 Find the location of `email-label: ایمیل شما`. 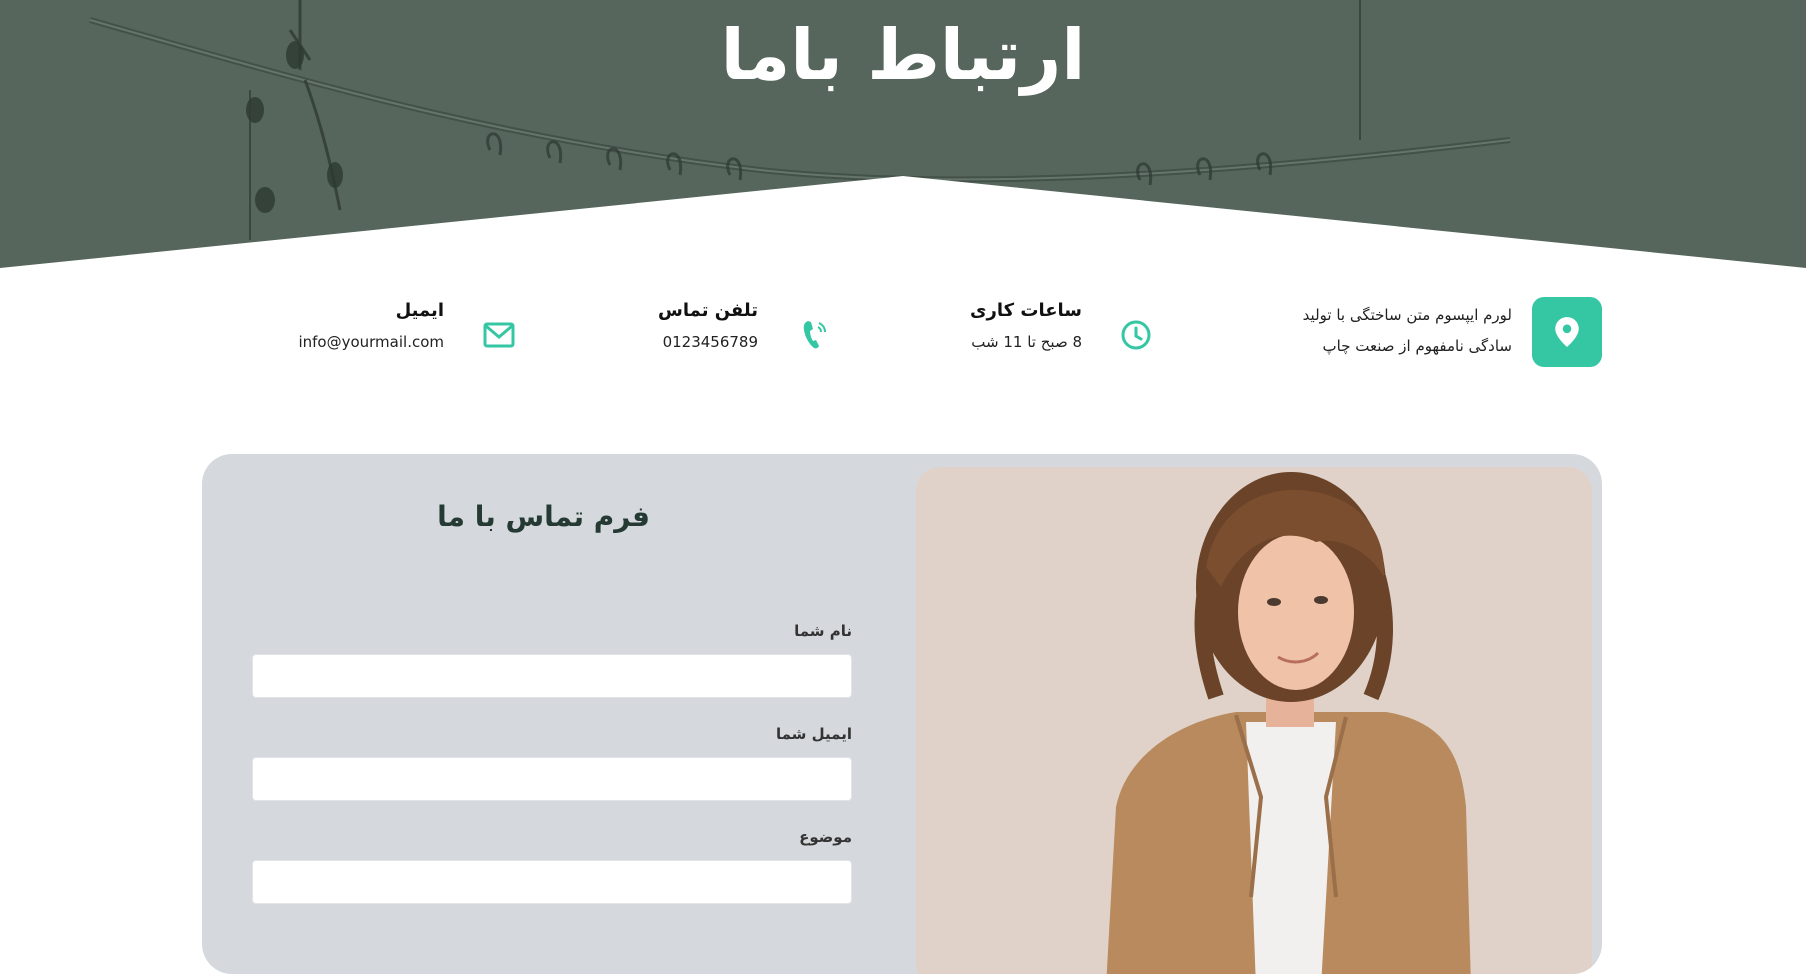

email-label: ایمیل شما is located at coordinates (813, 734).